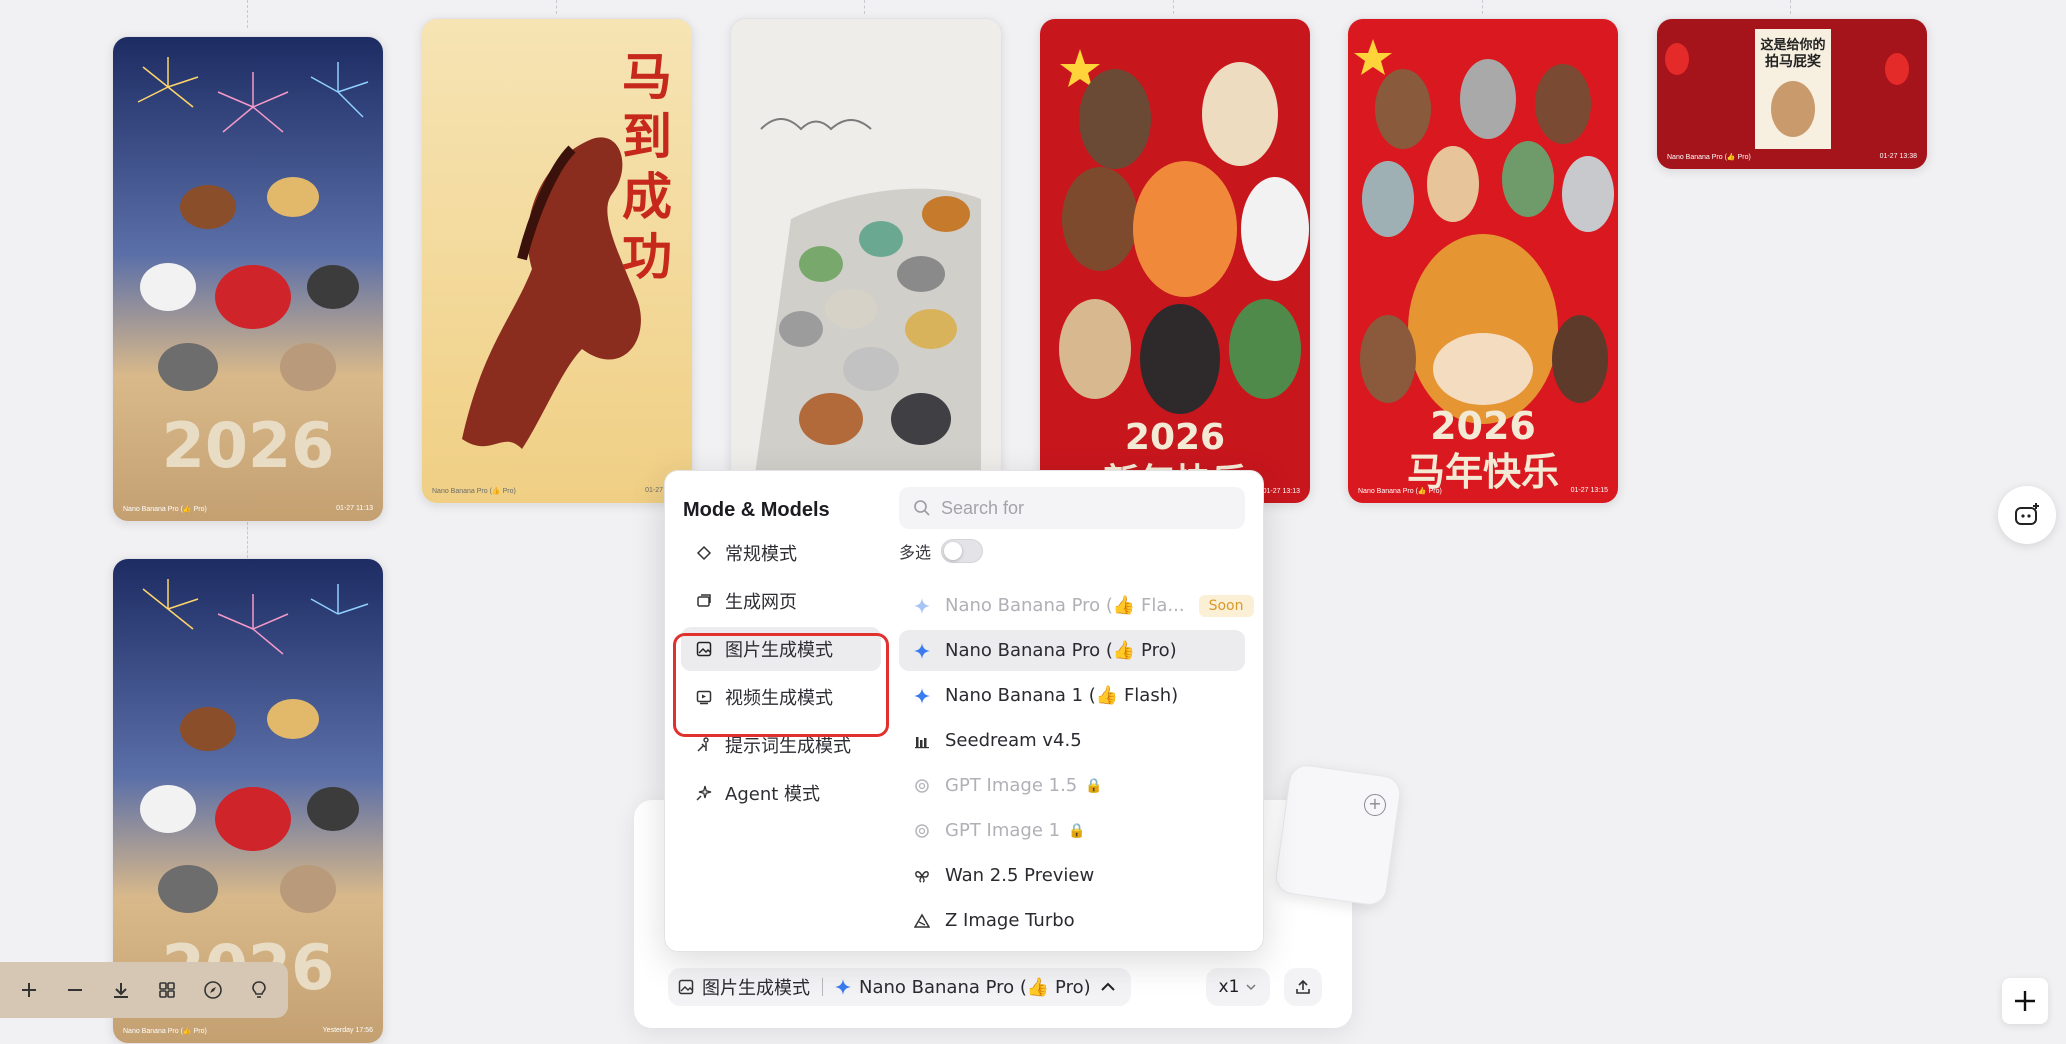  I want to click on minus-icon, so click(75, 990).